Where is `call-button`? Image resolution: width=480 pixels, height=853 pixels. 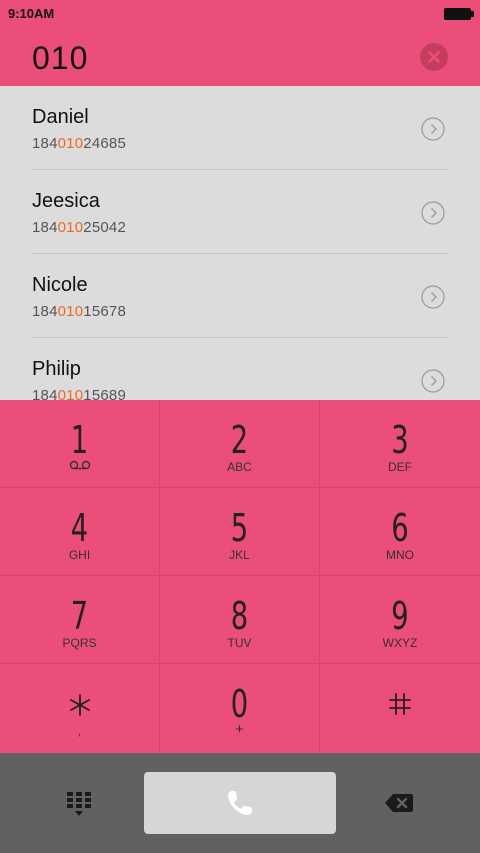
call-button is located at coordinates (240, 803).